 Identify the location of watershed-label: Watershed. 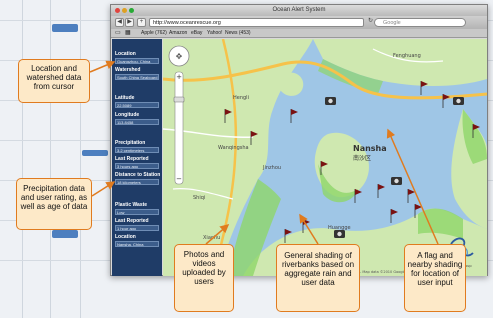
(128, 70).